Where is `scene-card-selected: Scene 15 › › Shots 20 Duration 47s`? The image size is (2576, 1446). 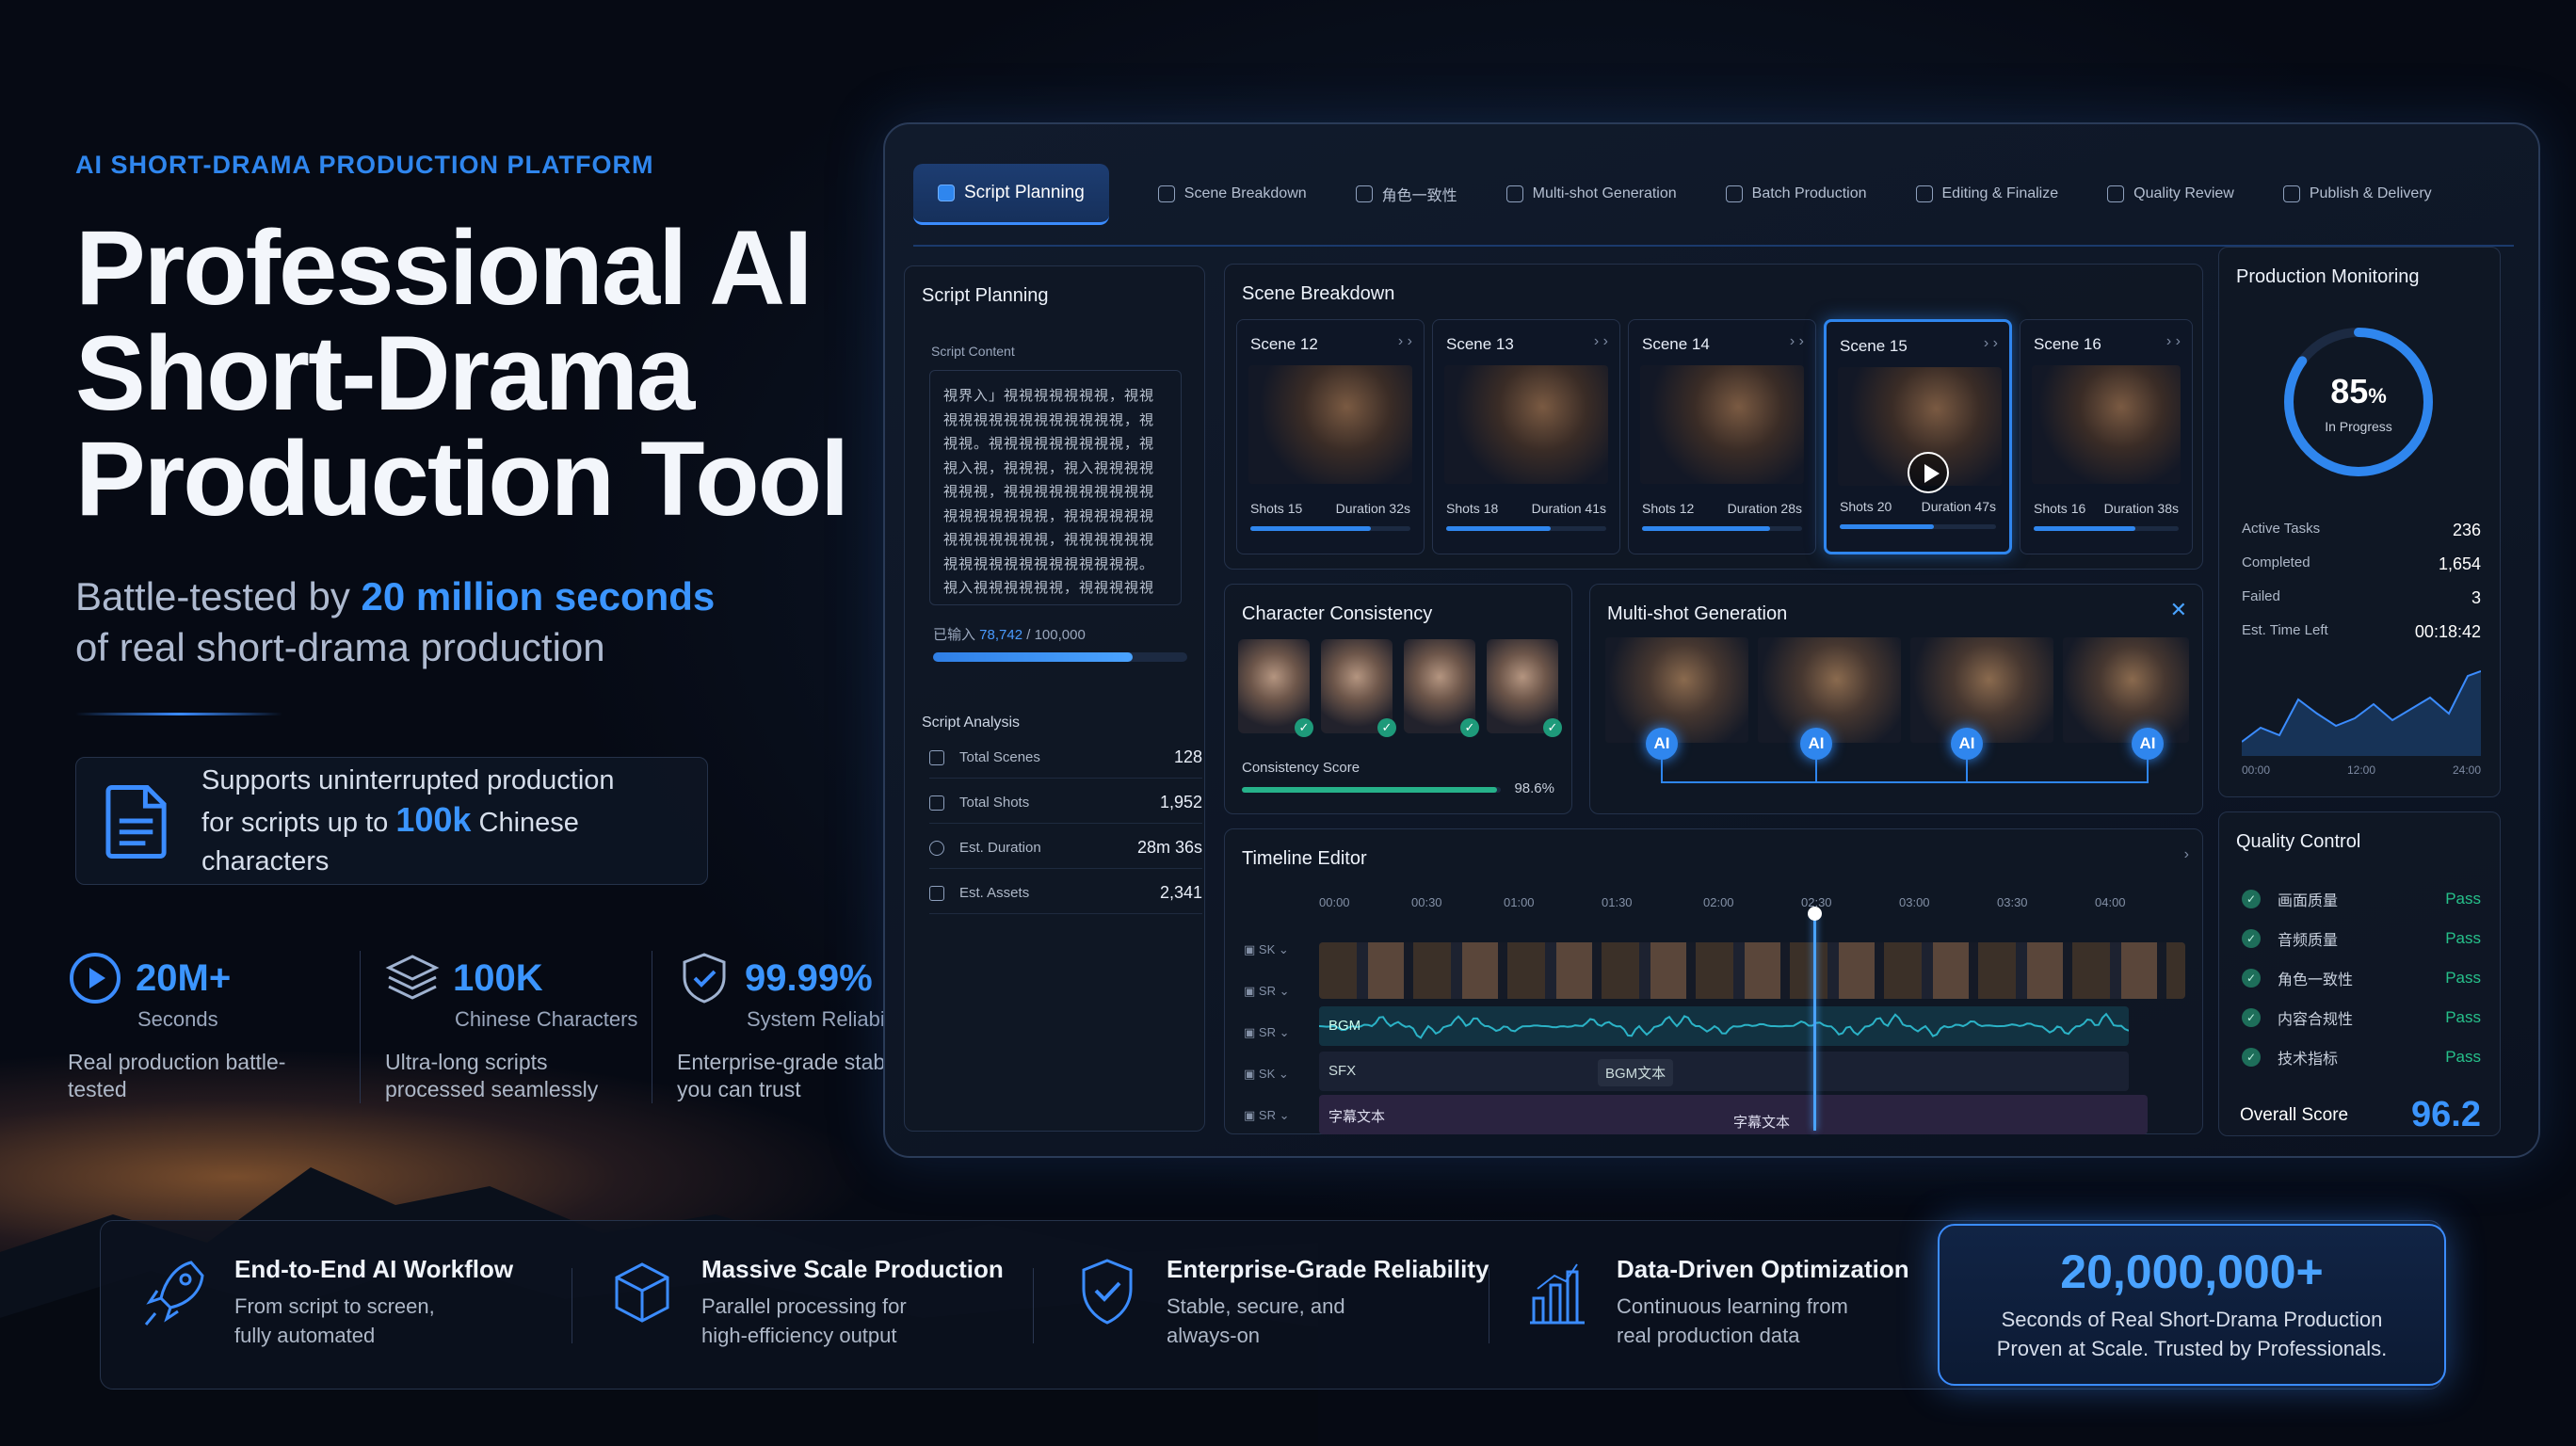 scene-card-selected: Scene 15 › › Shots 20 Duration 47s is located at coordinates (1918, 436).